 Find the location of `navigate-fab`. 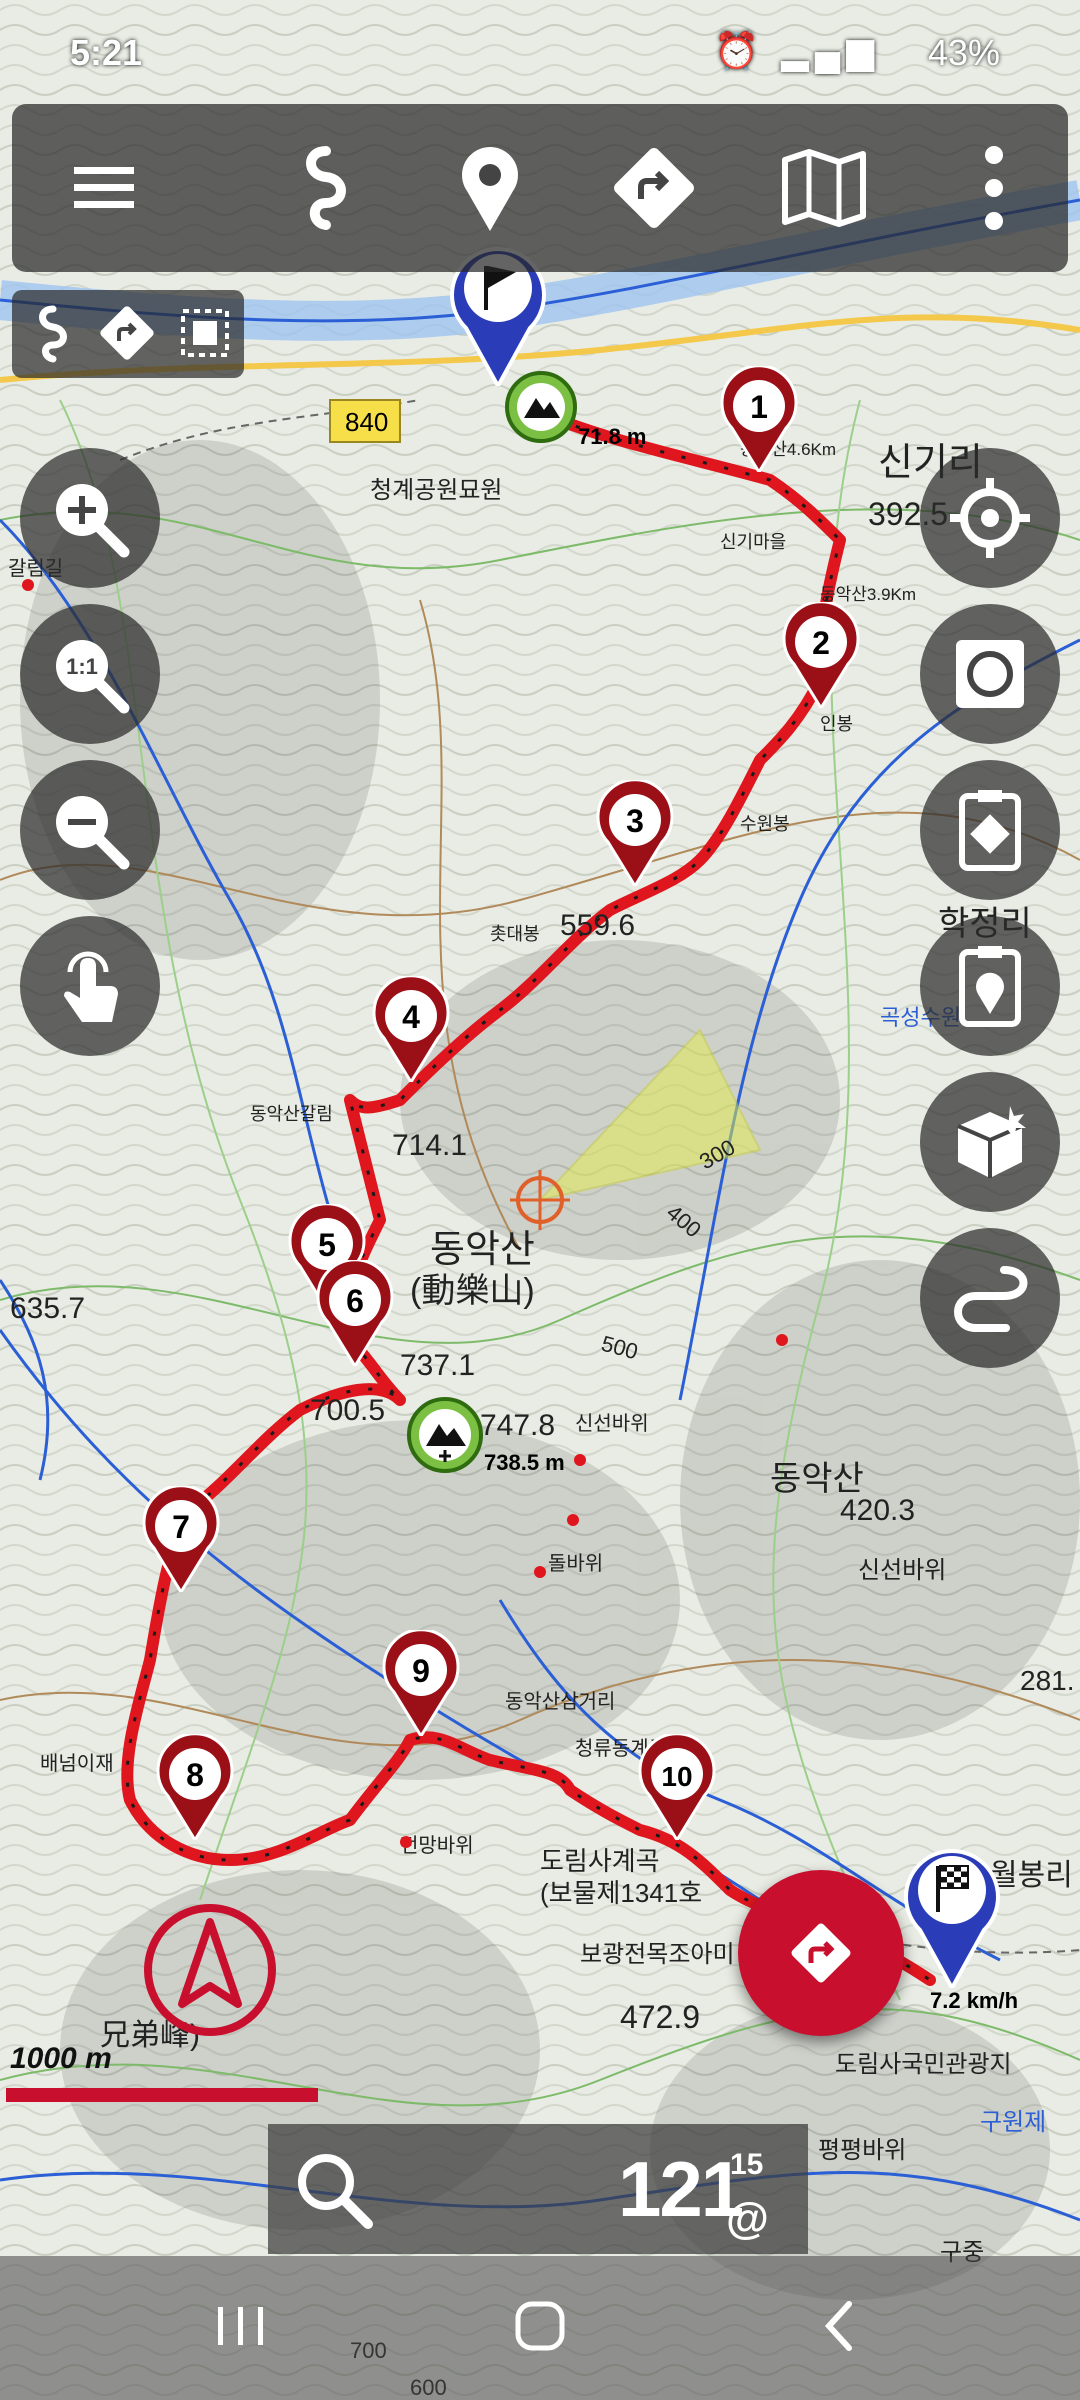

navigate-fab is located at coordinates (821, 1953).